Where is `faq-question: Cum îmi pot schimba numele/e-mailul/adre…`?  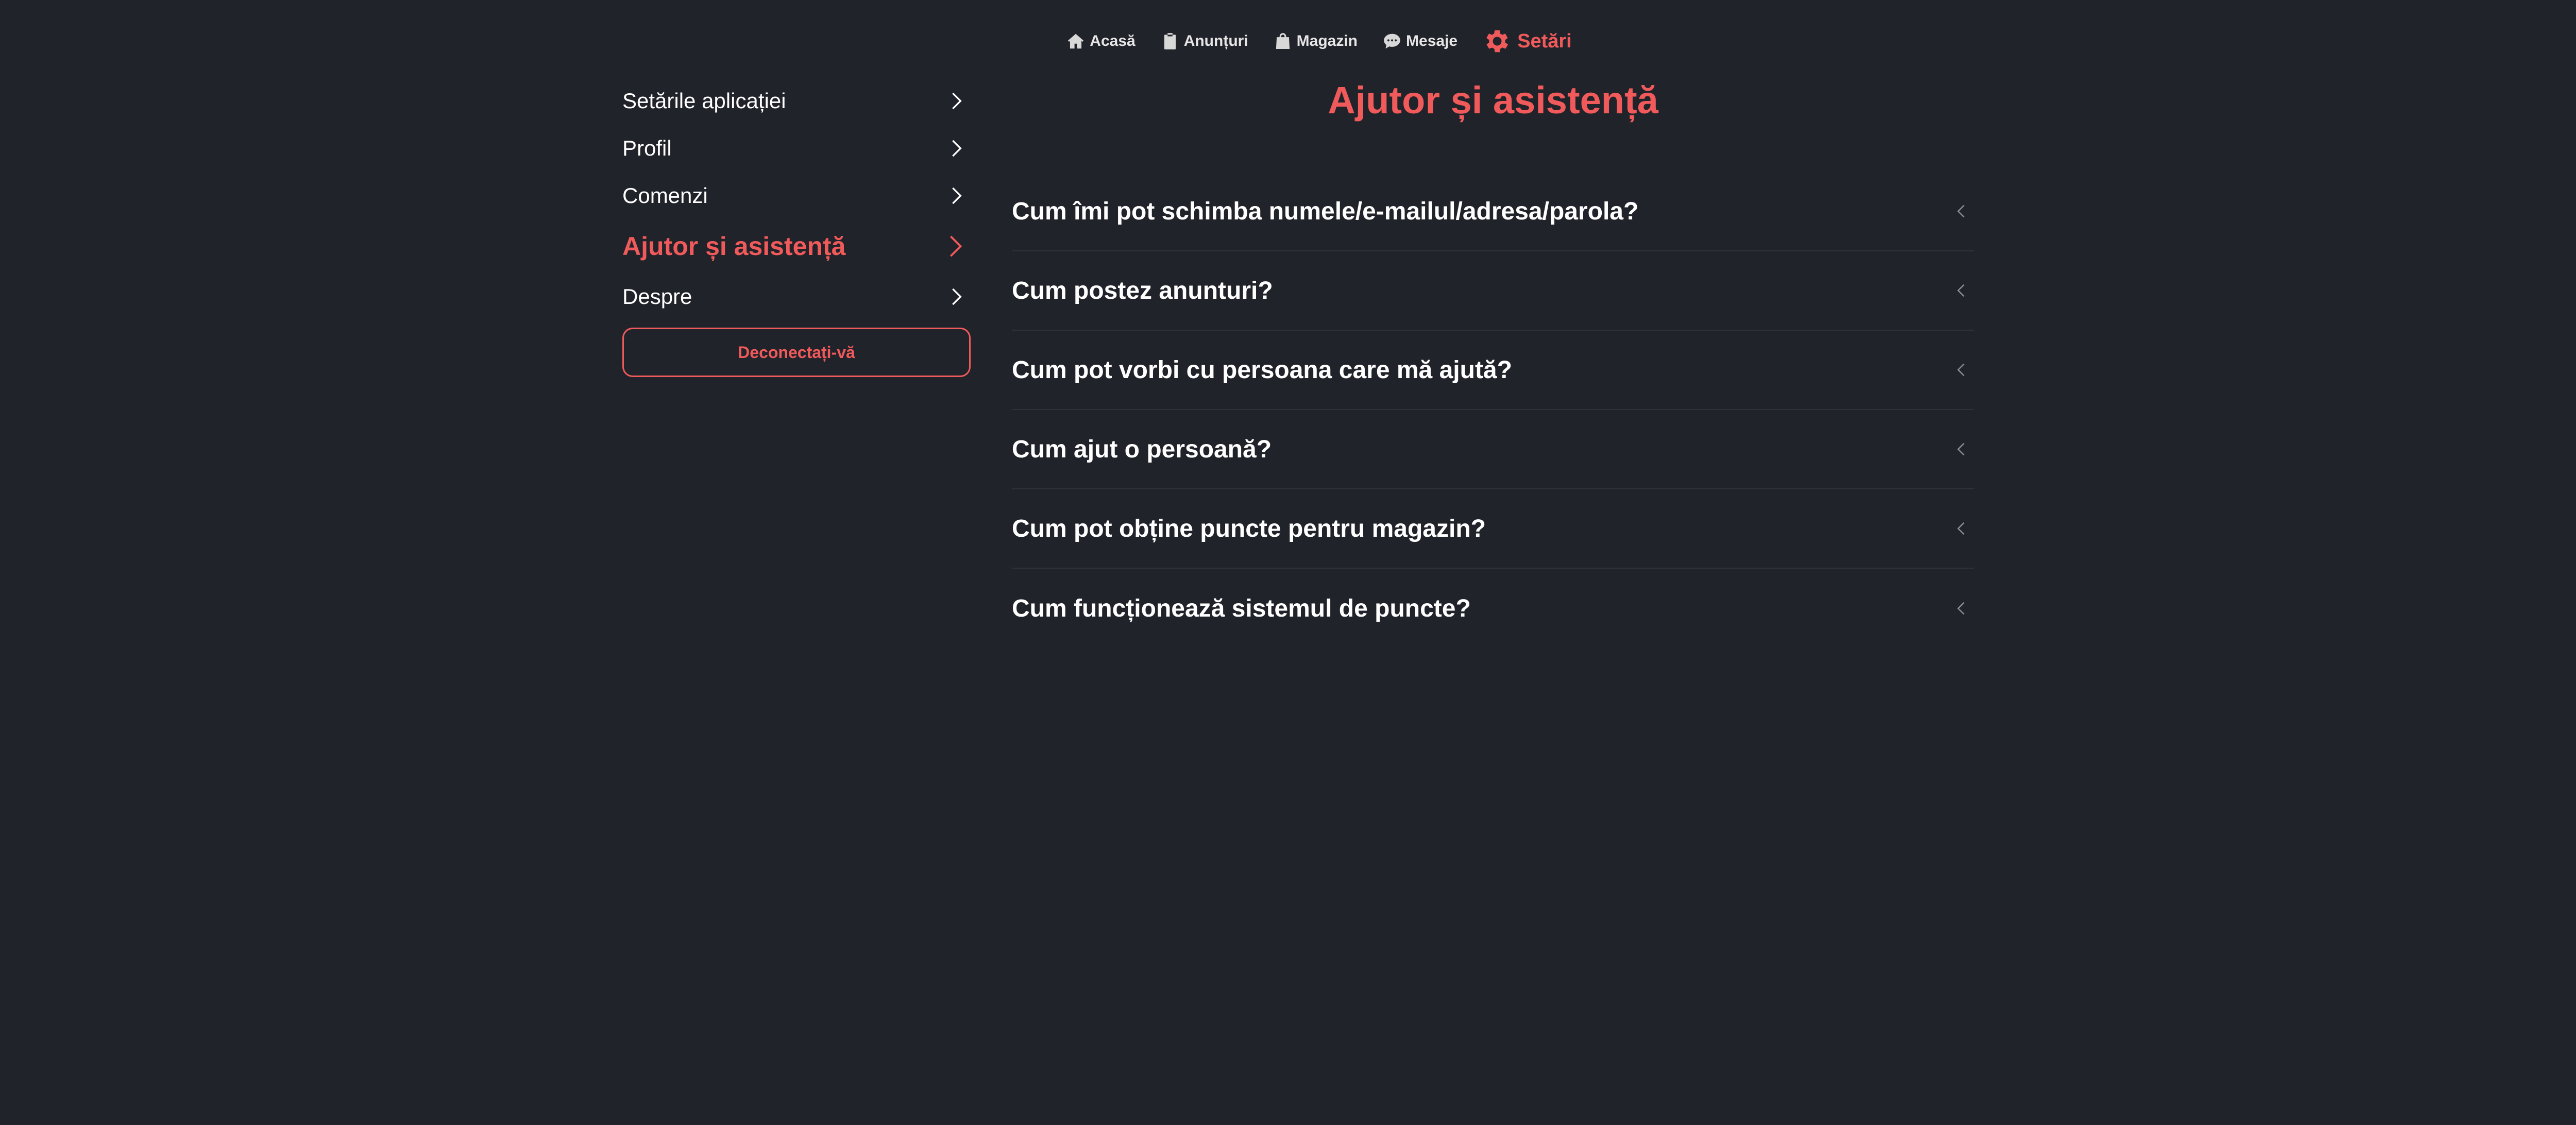 faq-question: Cum îmi pot schimba numele/e-mailul/adre… is located at coordinates (1325, 211).